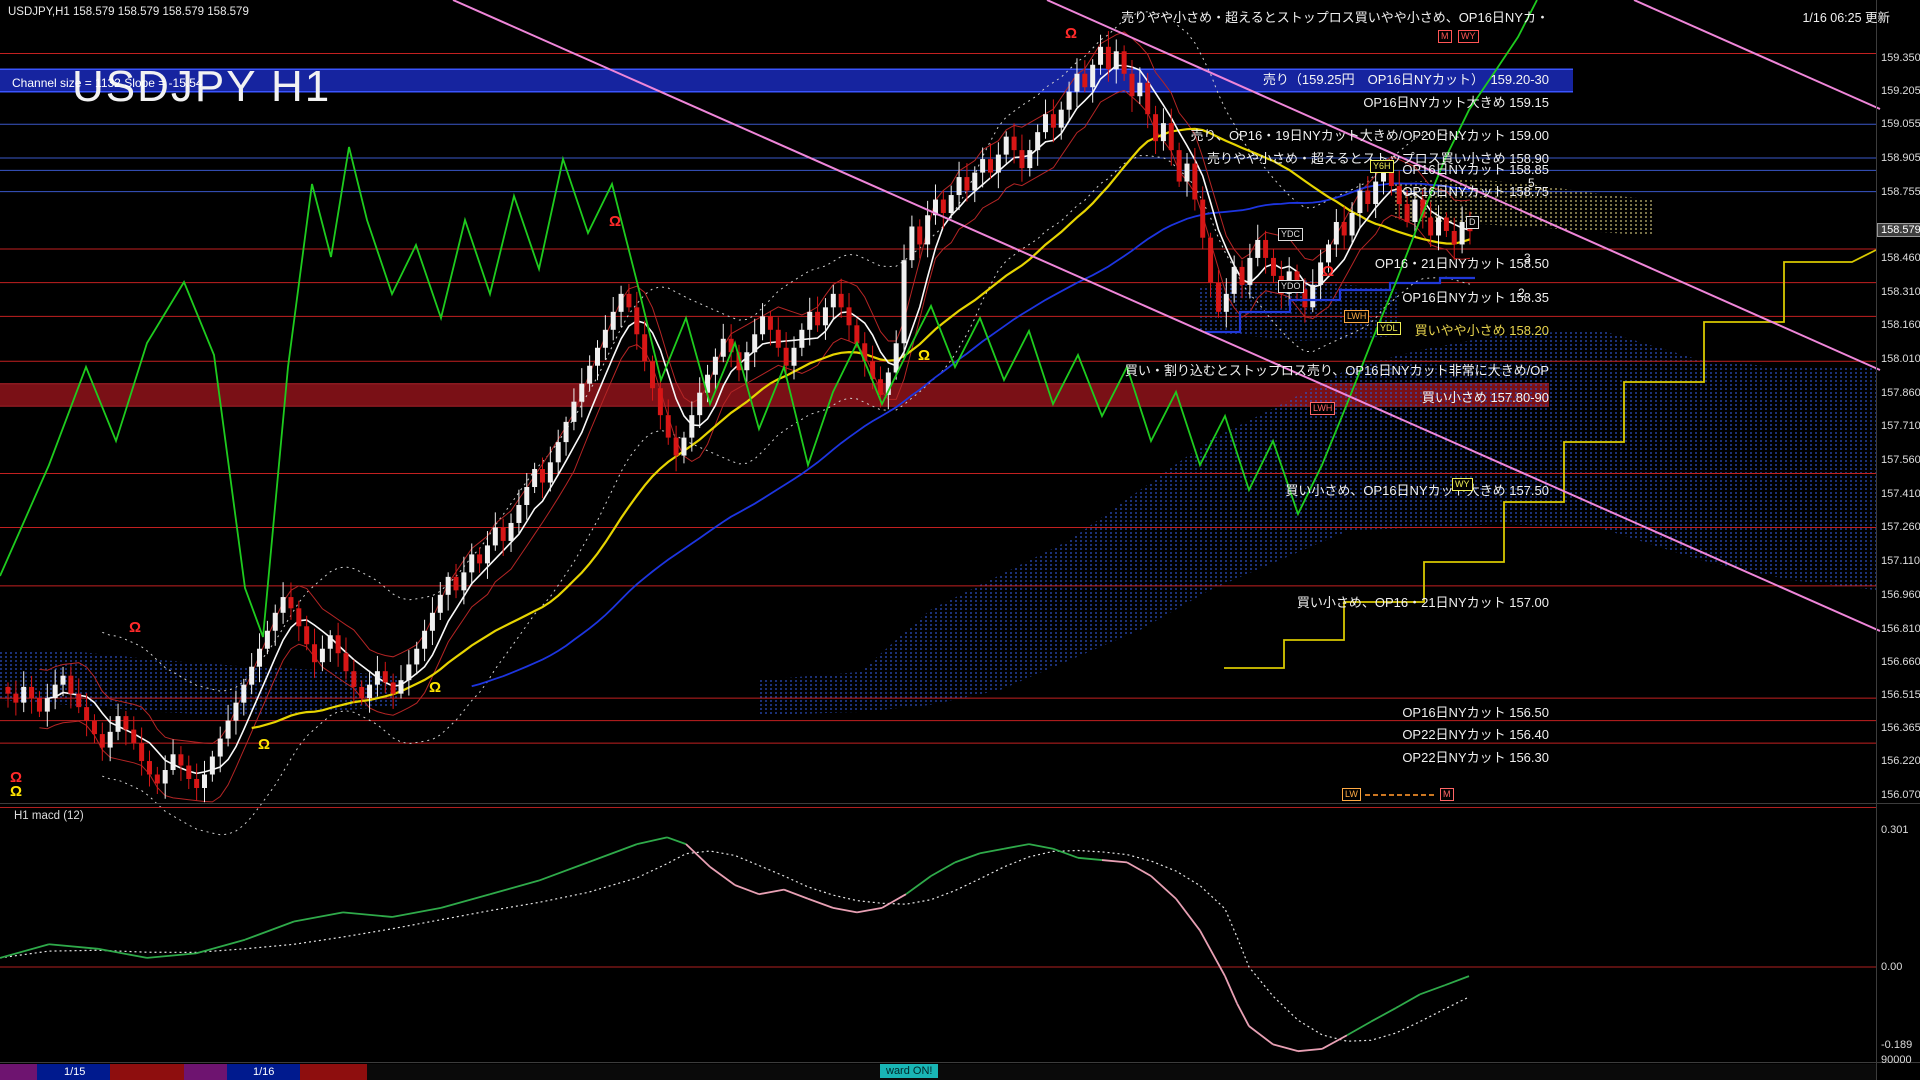 Image resolution: width=1920 pixels, height=1080 pixels. Describe the element at coordinates (1896, 1060) in the screenshot. I see `macd-scale-label: 90000` at that location.